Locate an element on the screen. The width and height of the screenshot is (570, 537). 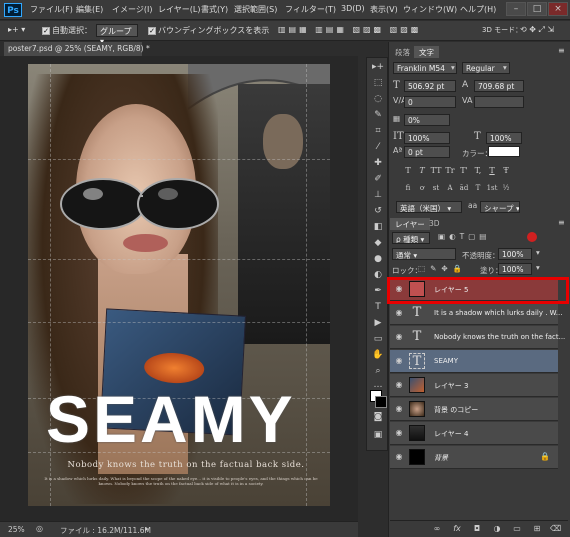
ligature-button: fi is located at coordinates (408, 189).